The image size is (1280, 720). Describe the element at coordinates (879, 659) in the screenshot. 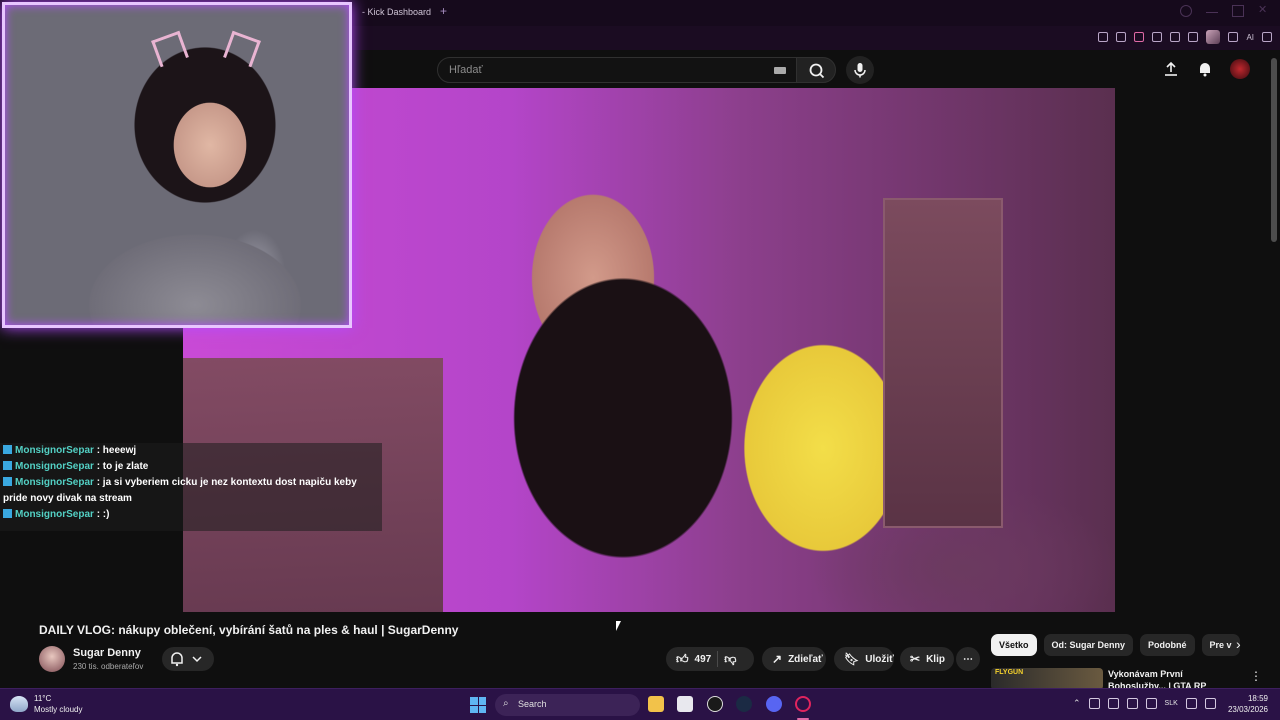

I see `save-label: Uložiť` at that location.